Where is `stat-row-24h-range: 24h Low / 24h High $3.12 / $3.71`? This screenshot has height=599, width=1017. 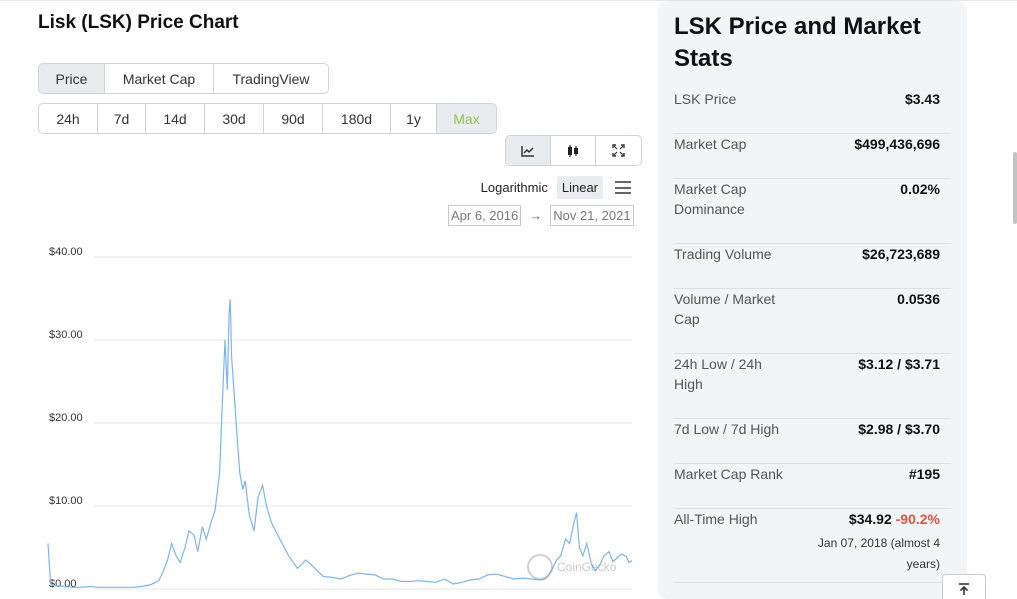 stat-row-24h-range: 24h Low / 24h High $3.12 / $3.71 is located at coordinates (812, 386).